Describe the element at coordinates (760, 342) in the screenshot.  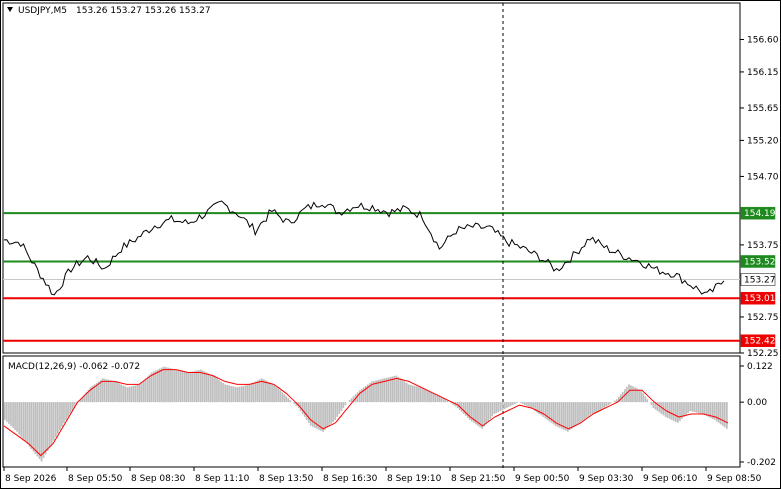
I see `level-price-label: 152.42` at that location.